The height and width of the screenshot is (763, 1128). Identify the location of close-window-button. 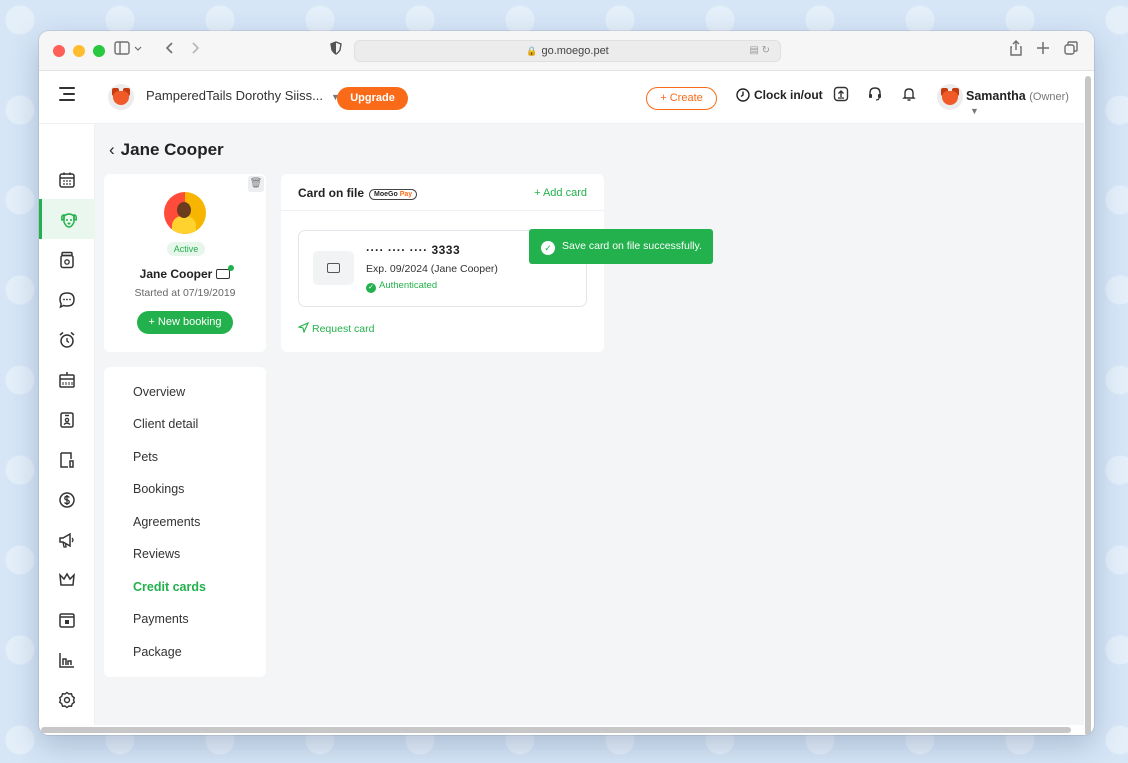
(59, 51).